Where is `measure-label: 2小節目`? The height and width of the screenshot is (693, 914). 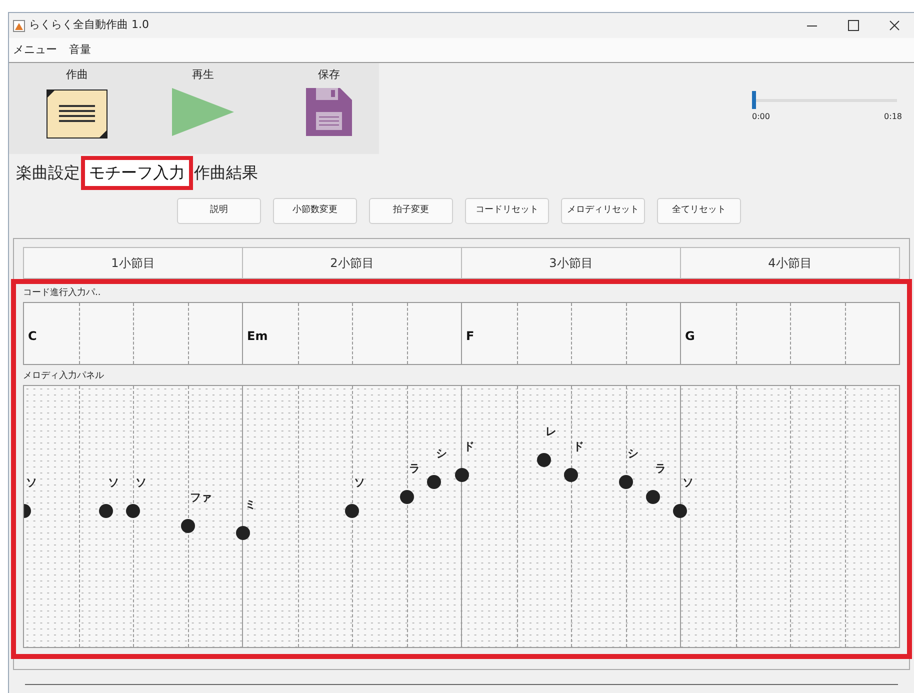 measure-label: 2小節目 is located at coordinates (351, 263).